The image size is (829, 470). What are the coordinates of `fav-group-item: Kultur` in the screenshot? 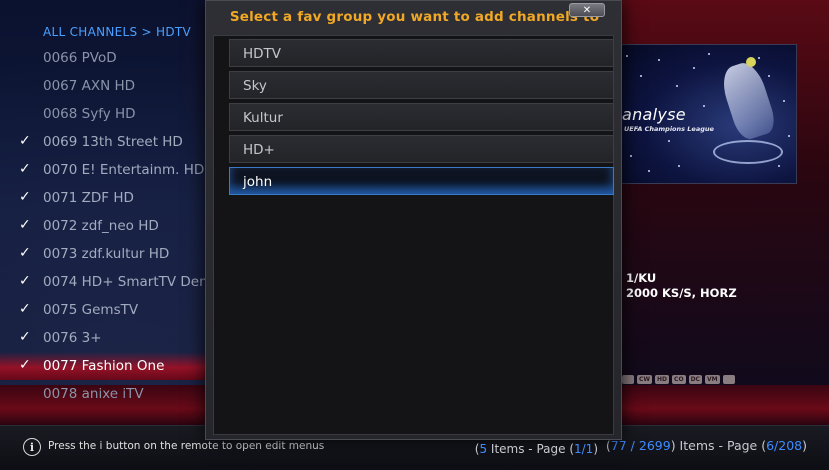 It's located at (421, 117).